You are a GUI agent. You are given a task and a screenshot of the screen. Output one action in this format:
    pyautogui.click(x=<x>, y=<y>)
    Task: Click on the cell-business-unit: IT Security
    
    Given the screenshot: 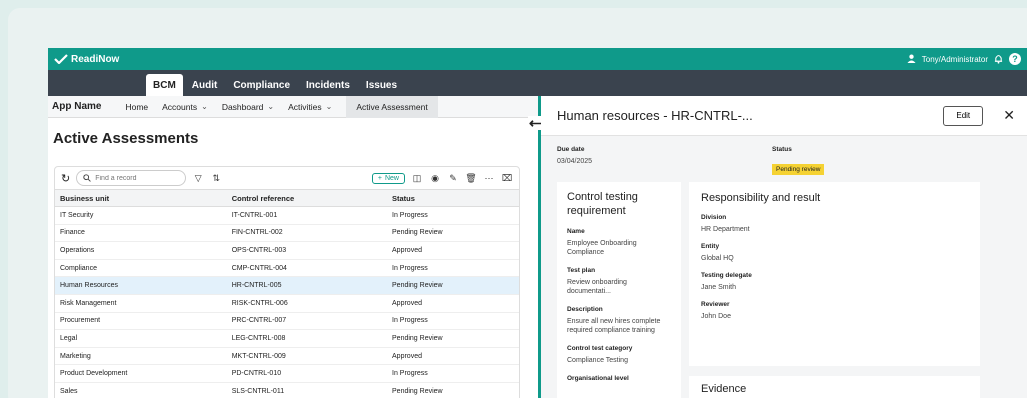 What is the action you would take?
    pyautogui.click(x=141, y=215)
    